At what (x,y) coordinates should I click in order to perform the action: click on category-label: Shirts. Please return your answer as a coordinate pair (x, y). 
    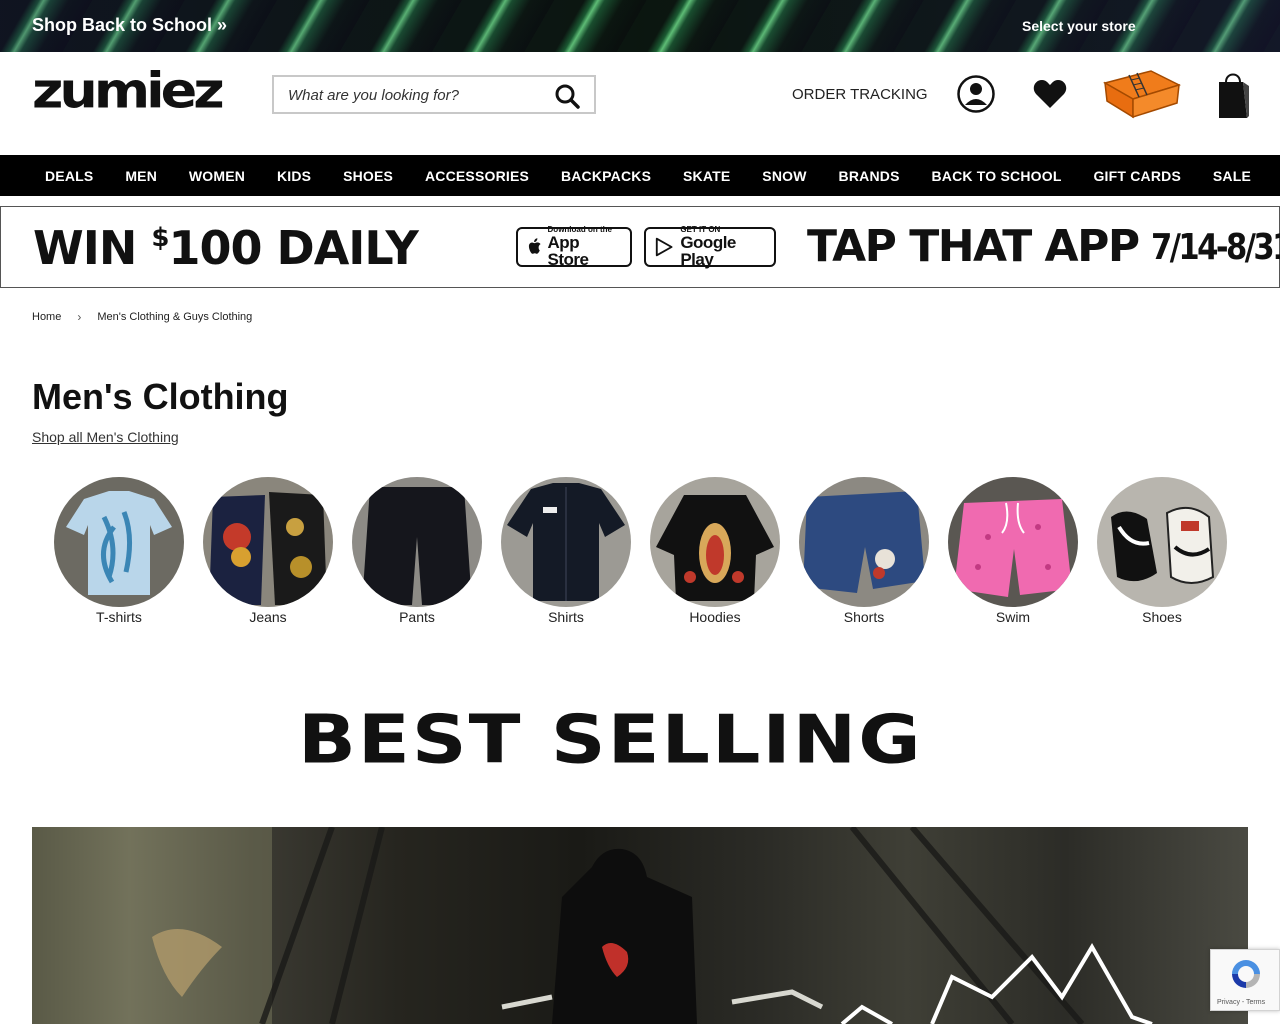
    Looking at the image, I should click on (566, 617).